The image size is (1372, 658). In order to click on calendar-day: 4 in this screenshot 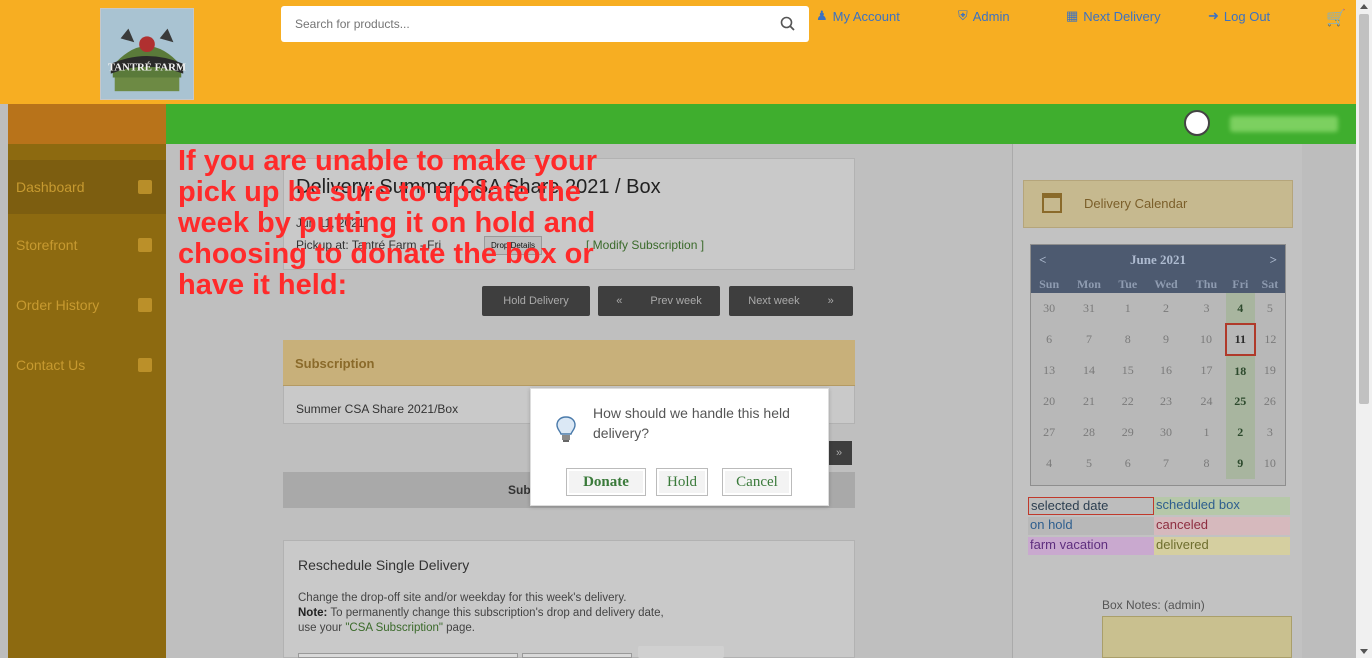, I will do `click(1049, 463)`.